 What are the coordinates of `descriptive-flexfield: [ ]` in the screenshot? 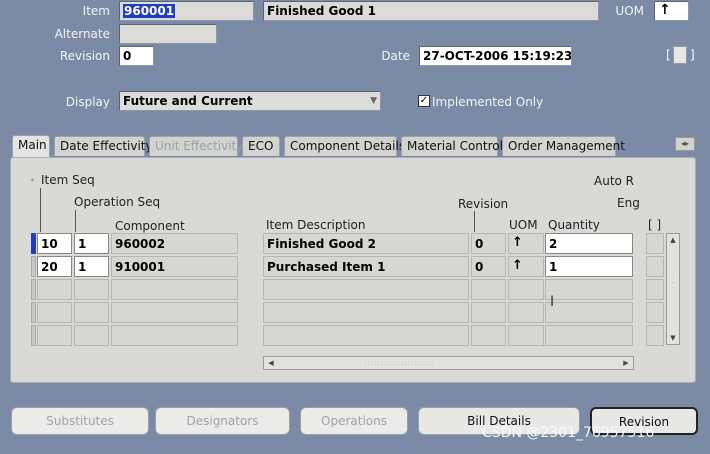 It's located at (681, 56).